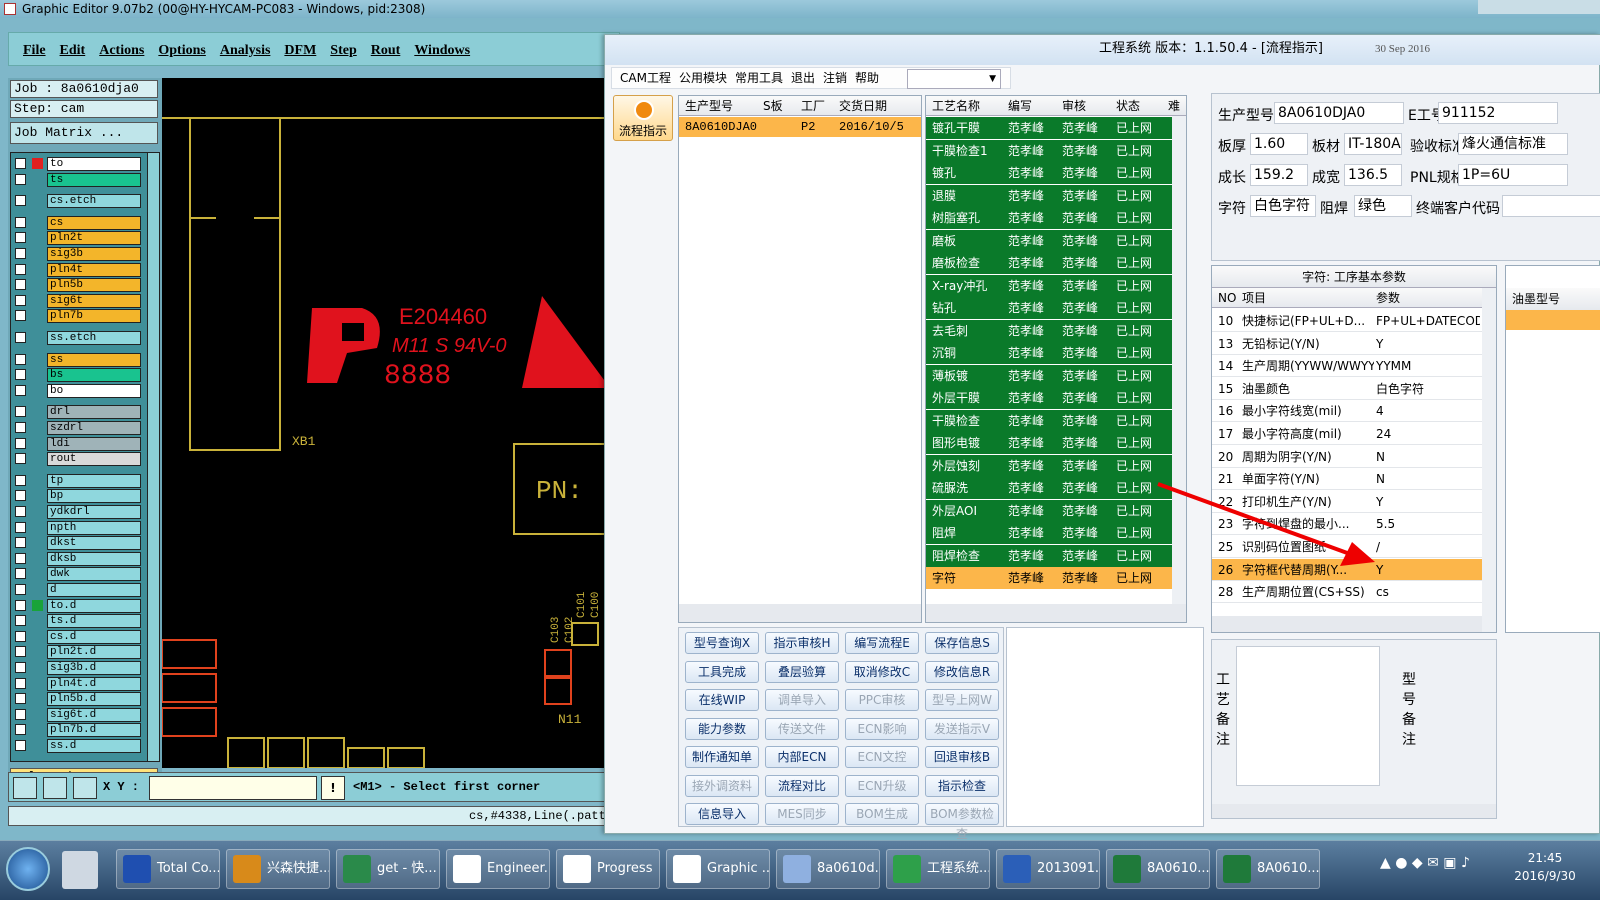  I want to click on layer-row: pln5b.d, so click(77, 699).